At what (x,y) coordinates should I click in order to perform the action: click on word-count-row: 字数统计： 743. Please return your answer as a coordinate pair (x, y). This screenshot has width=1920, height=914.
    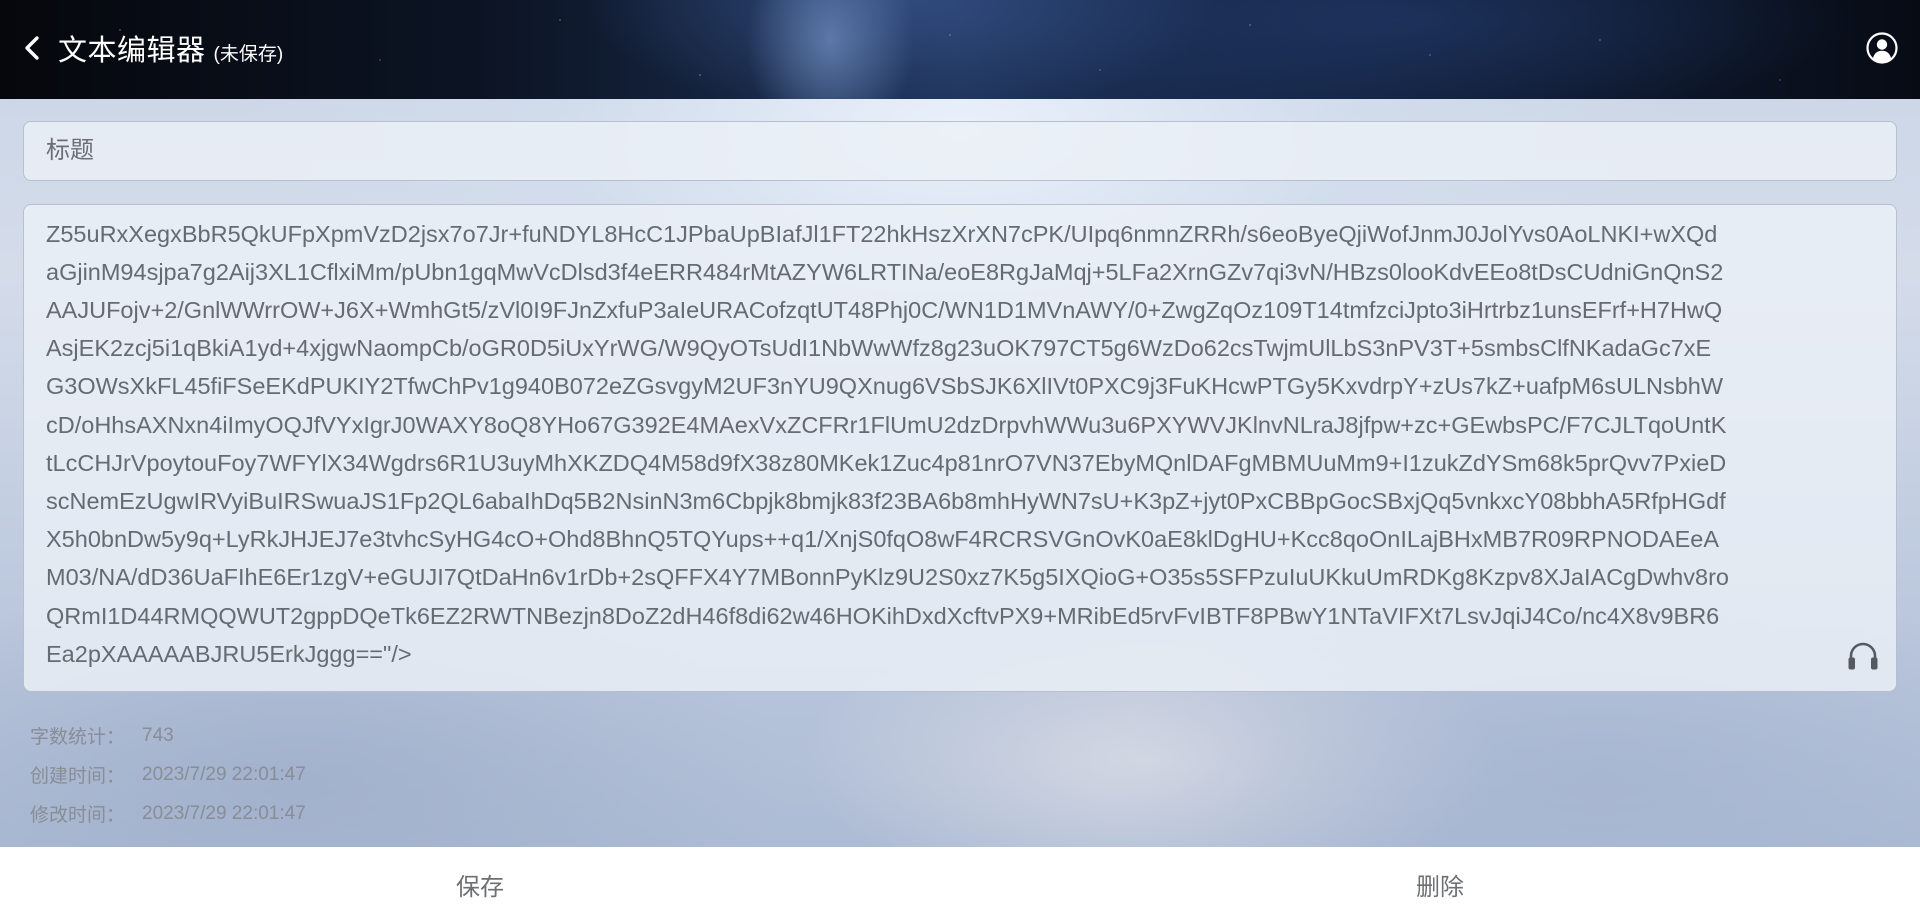
    Looking at the image, I should click on (168, 735).